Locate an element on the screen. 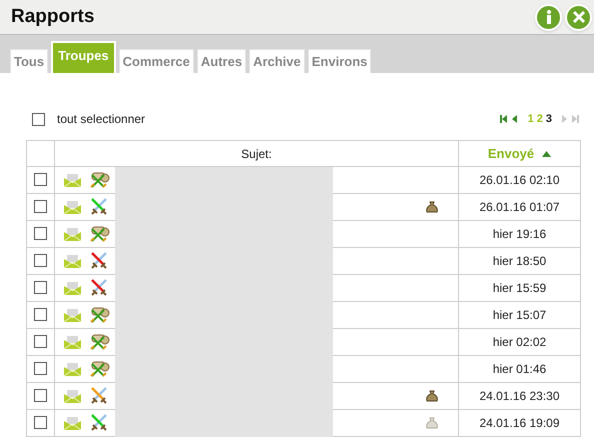  tab: Troupes is located at coordinates (83, 57).